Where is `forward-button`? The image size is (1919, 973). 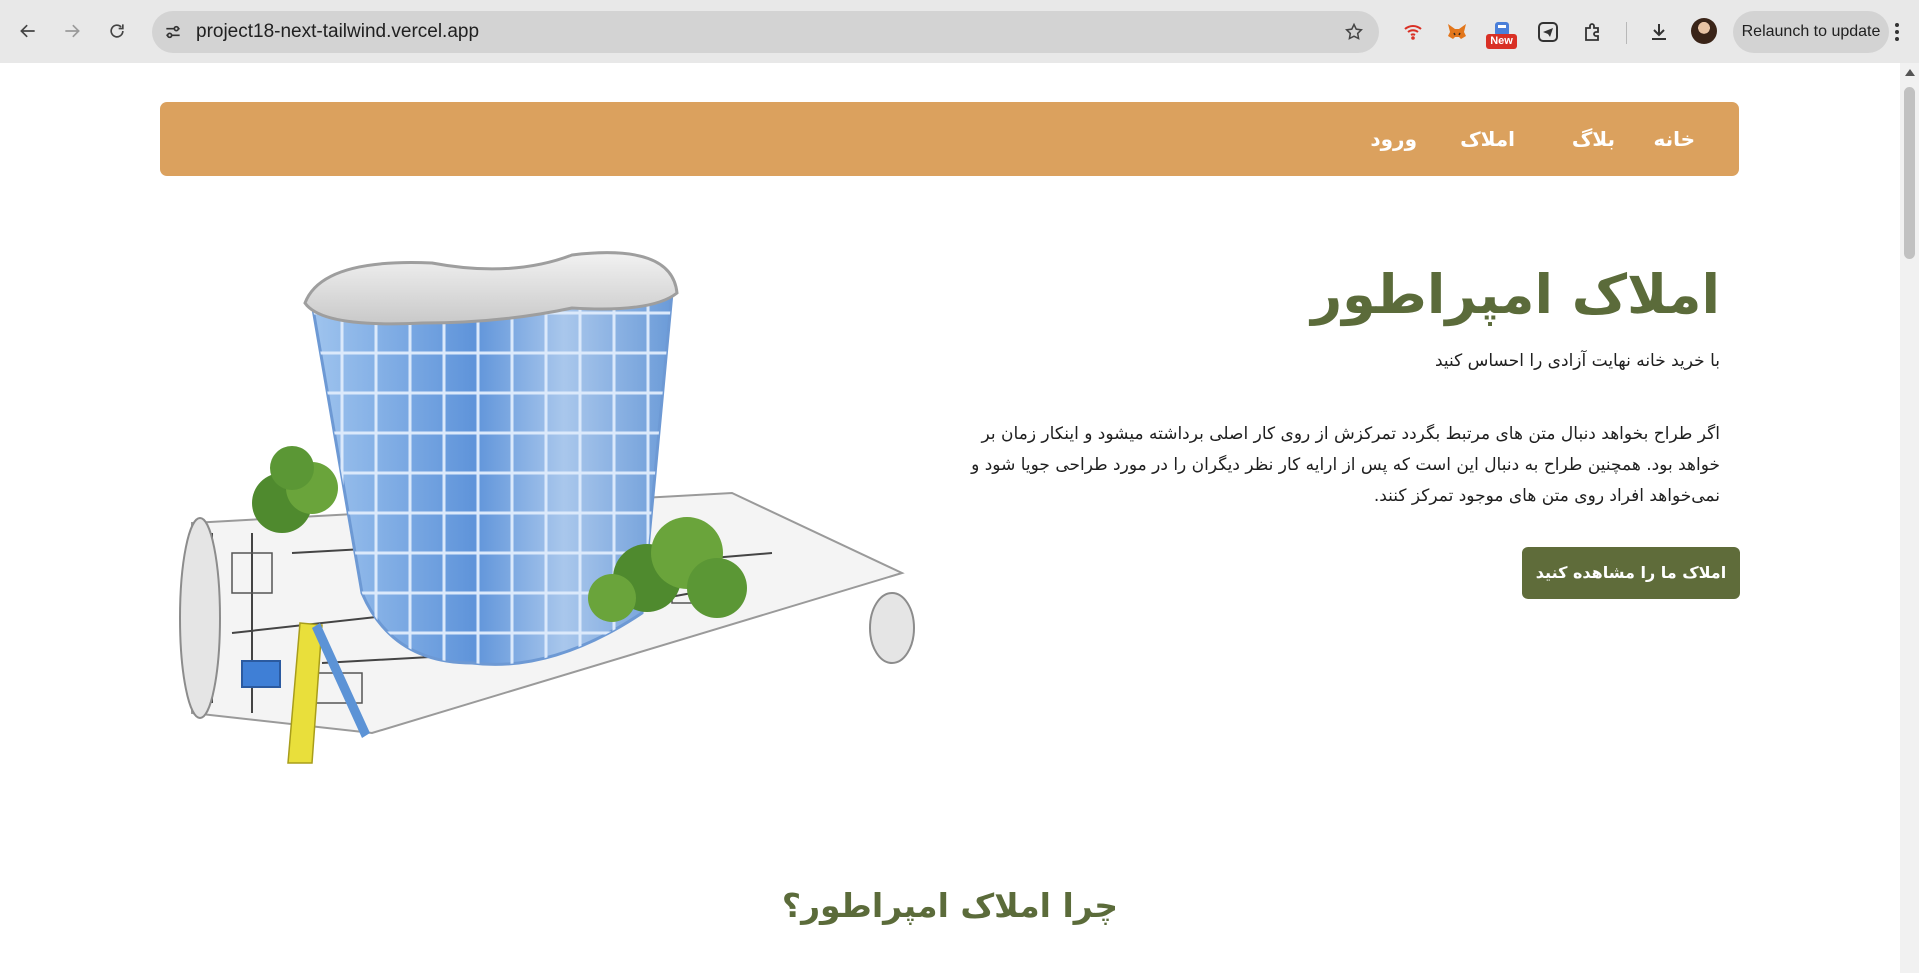 forward-button is located at coordinates (72, 31).